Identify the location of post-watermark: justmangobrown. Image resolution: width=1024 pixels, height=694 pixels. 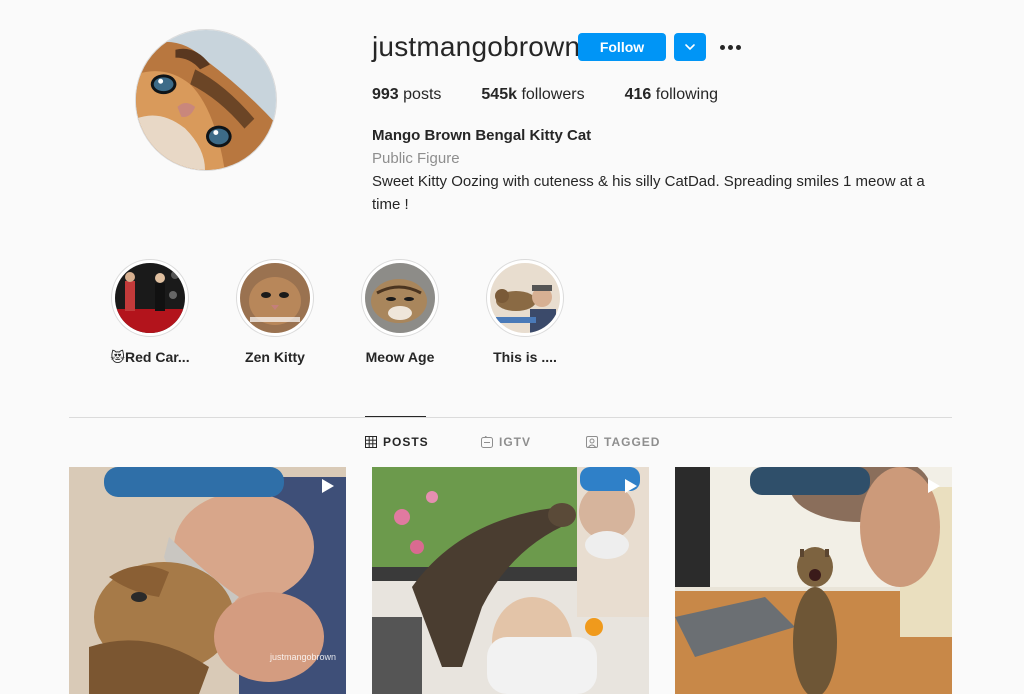
(302, 657).